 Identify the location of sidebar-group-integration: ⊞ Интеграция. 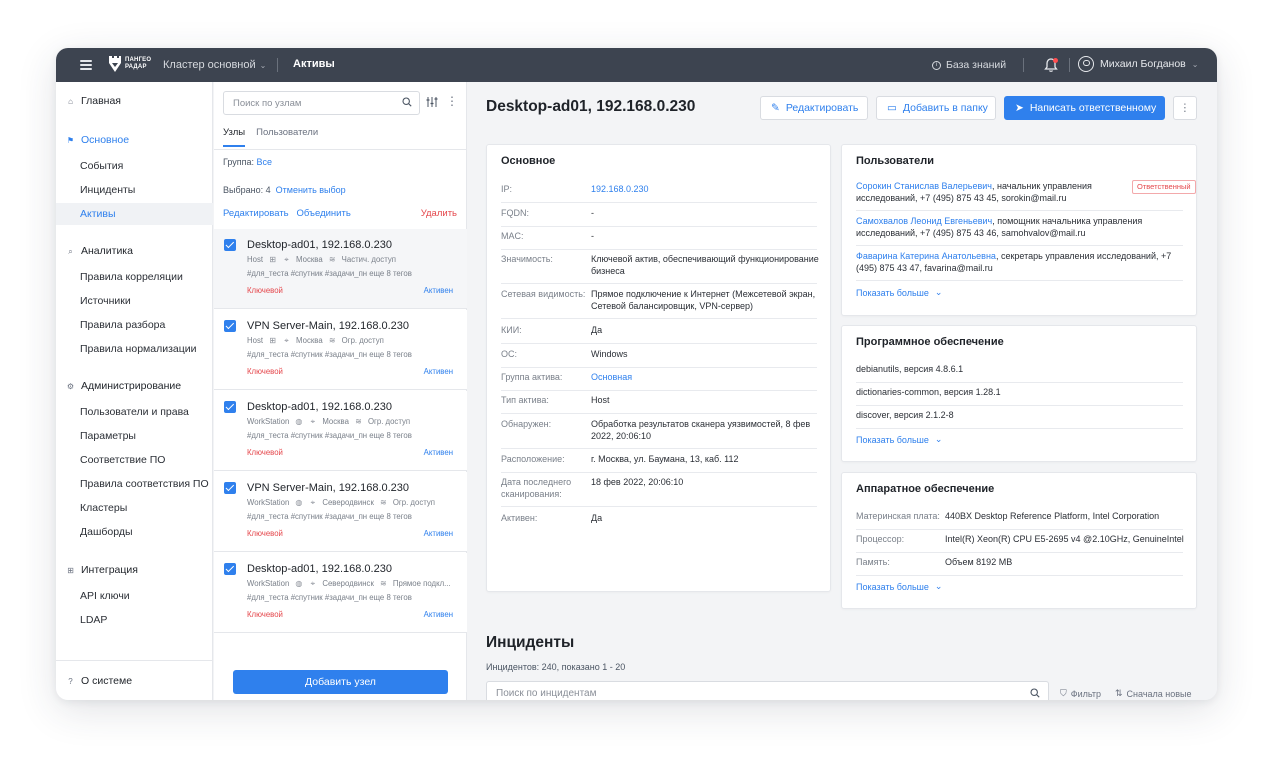
(134, 570).